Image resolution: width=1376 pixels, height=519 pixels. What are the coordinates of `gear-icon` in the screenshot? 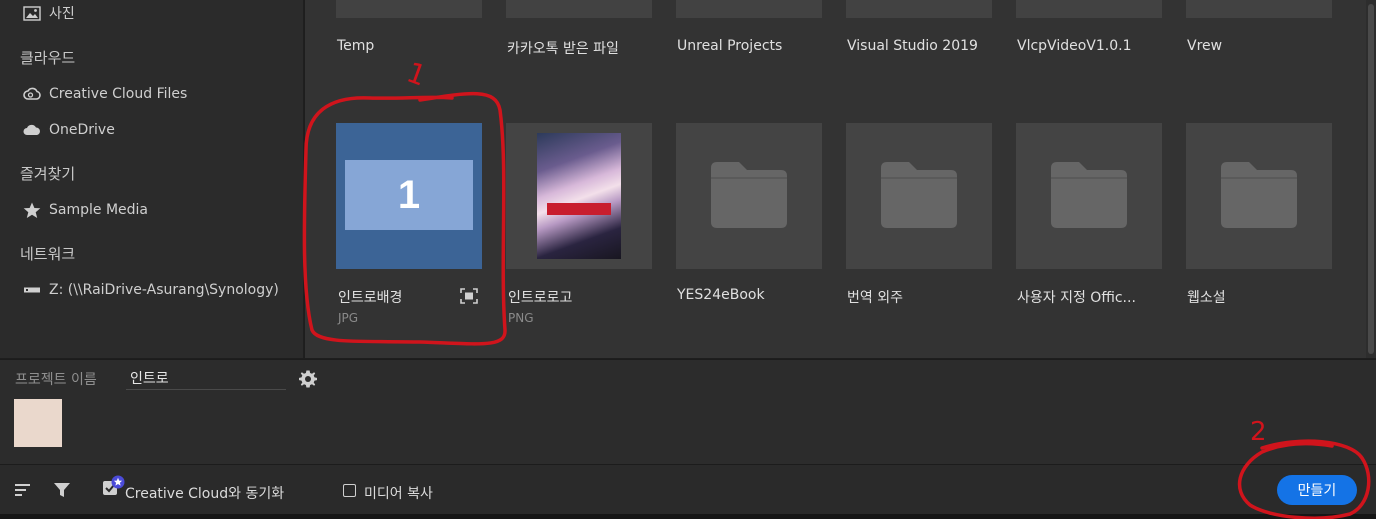 It's located at (308, 379).